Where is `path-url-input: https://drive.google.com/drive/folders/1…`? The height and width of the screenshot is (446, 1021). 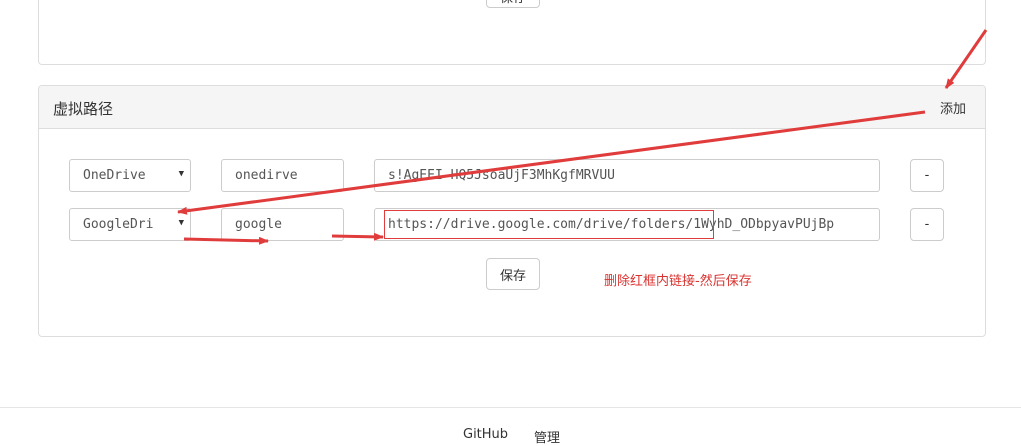
path-url-input: https://drive.google.com/drive/folders/1… is located at coordinates (627, 224).